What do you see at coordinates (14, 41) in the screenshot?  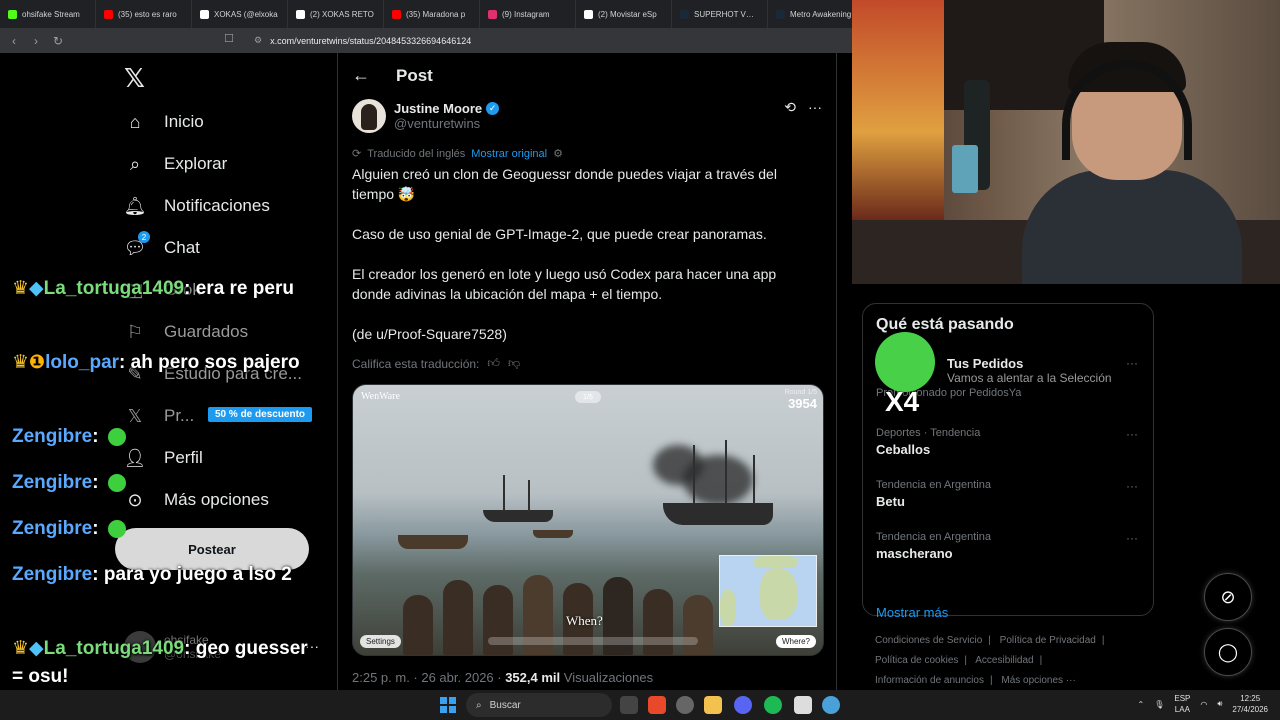 I see `back-arrow-icon: ‹` at bounding box center [14, 41].